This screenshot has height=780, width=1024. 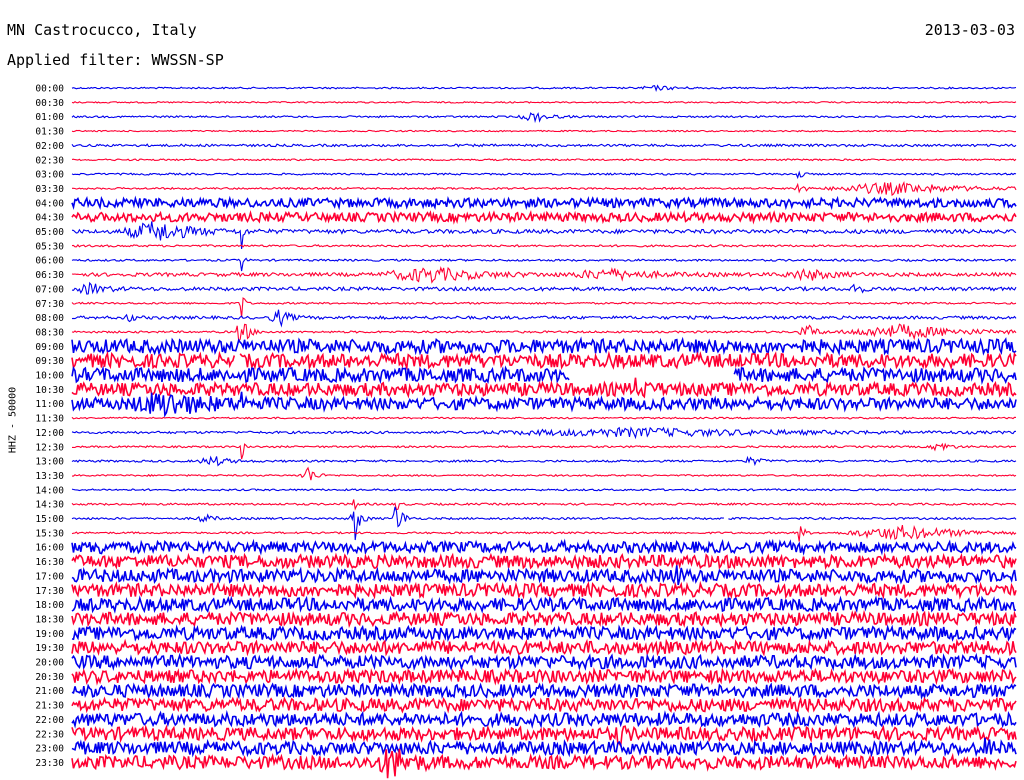 I want to click on row-time-label: 14:00, so click(x=49, y=490).